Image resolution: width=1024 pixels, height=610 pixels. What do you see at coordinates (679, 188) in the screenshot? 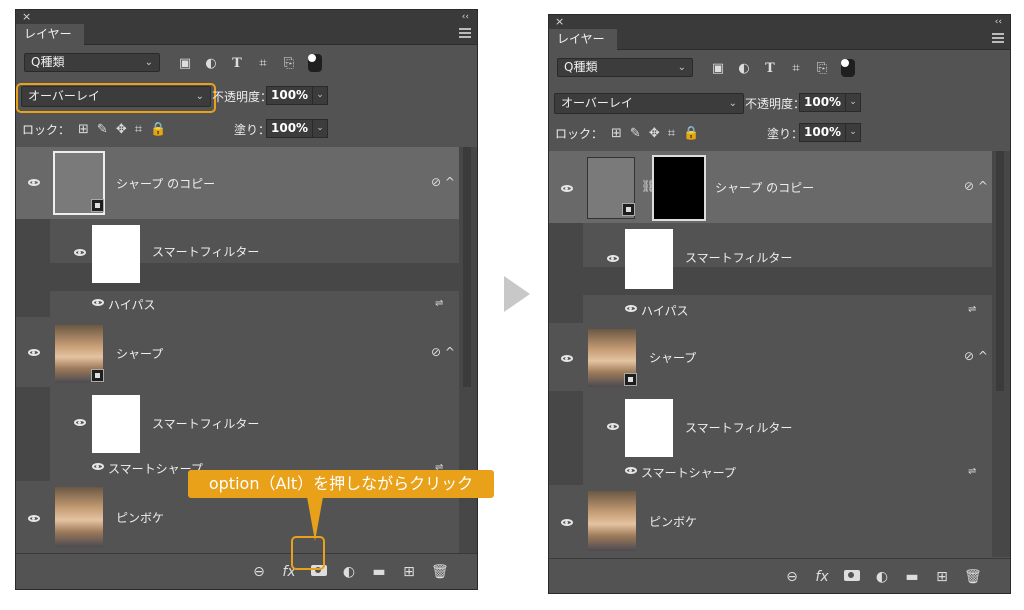
I see `layer-mask-thumbnail` at bounding box center [679, 188].